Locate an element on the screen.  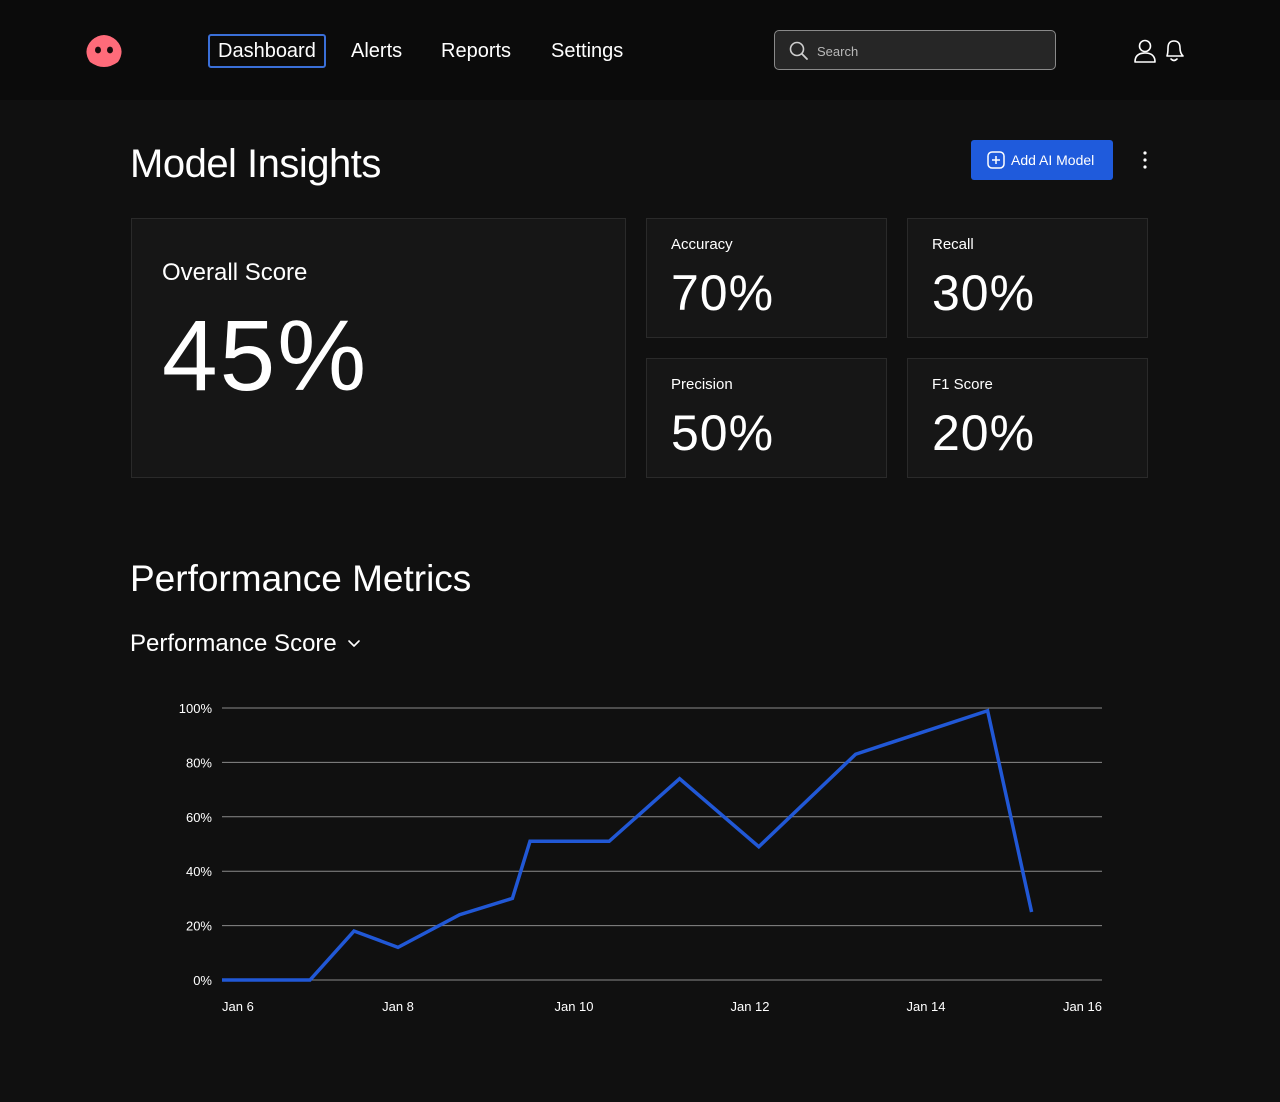
accuracy-label: Accuracy is located at coordinates (702, 244).